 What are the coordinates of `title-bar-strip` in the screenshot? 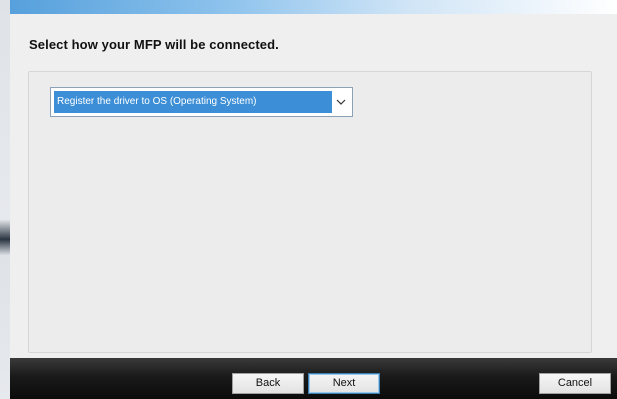 It's located at (313, 7).